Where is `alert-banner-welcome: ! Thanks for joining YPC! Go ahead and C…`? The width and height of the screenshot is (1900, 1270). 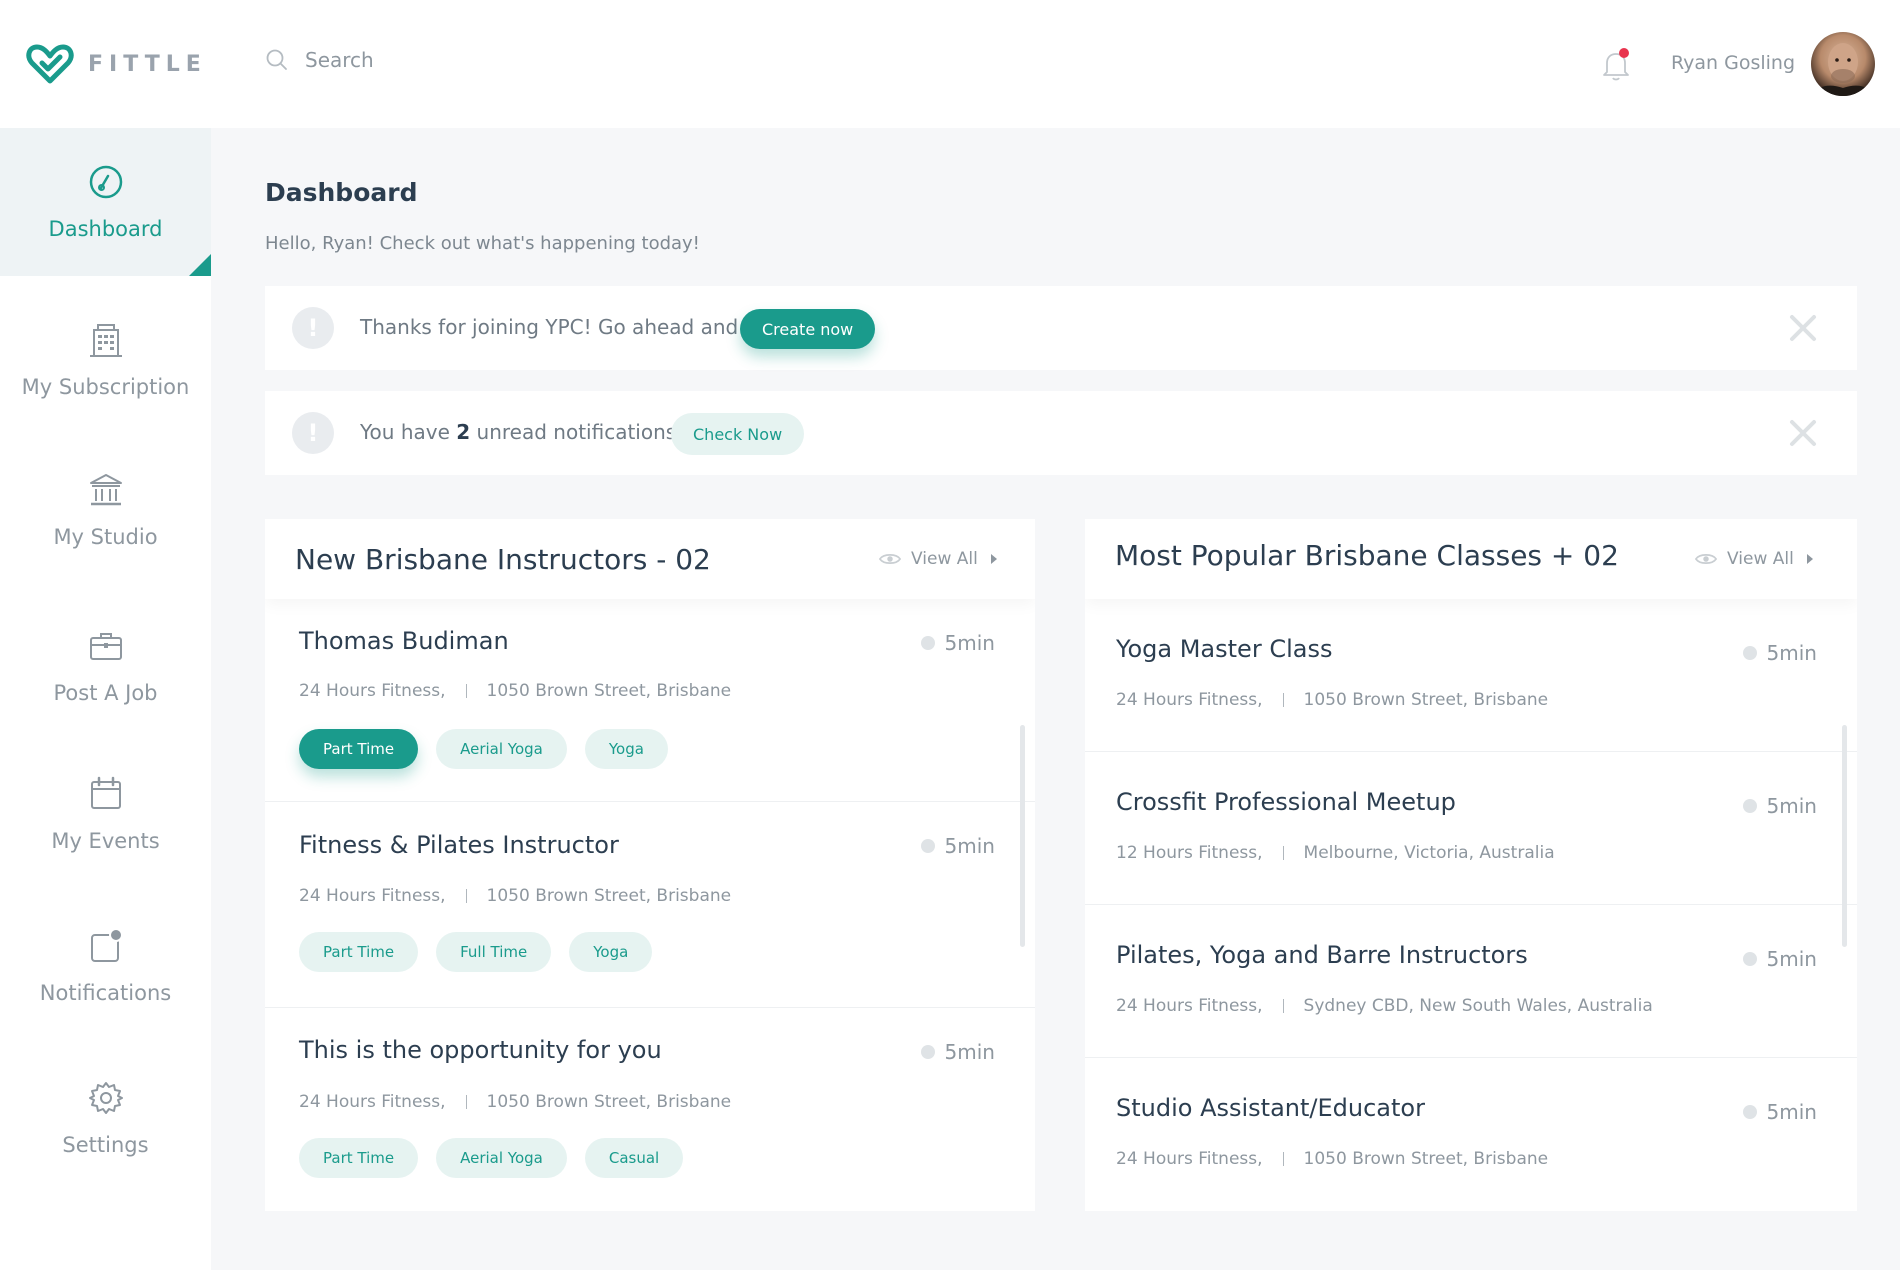
alert-banner-welcome: ! Thanks for joining YPC! Go ahead and C… is located at coordinates (1061, 328).